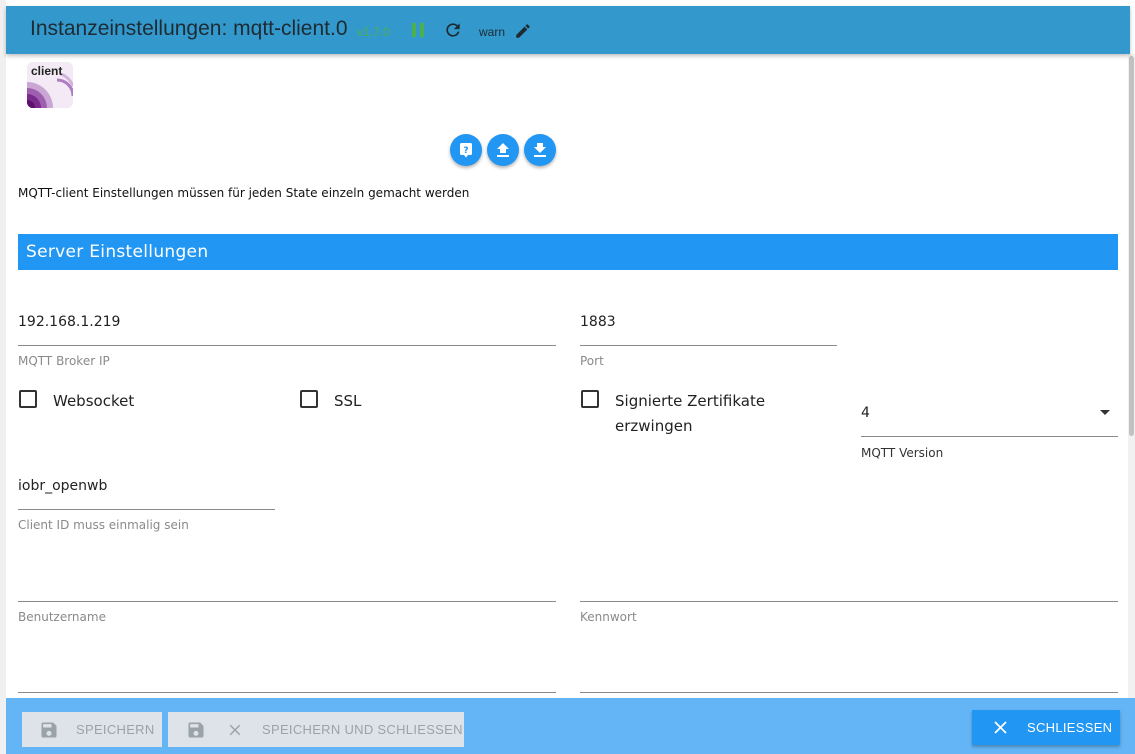 This screenshot has height=754, width=1135. Describe the element at coordinates (3, 377) in the screenshot. I see `window-edge` at that location.